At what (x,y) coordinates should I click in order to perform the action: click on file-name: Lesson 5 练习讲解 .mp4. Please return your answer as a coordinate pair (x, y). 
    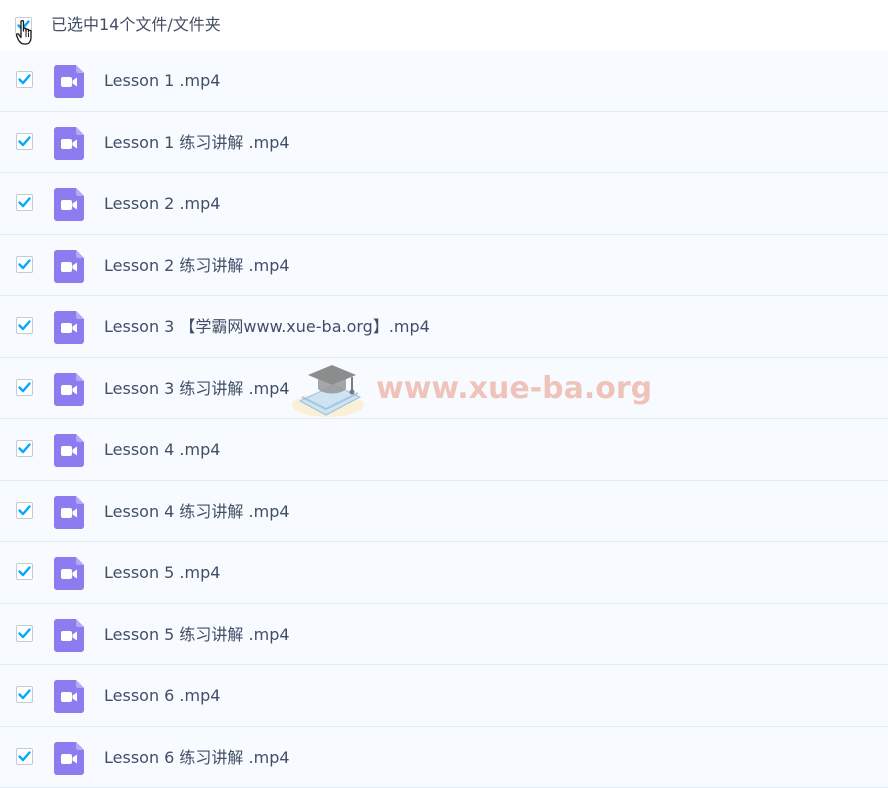
    Looking at the image, I should click on (197, 635).